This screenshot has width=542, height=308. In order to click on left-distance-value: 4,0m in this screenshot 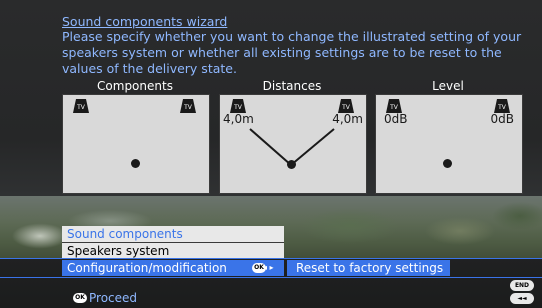, I will do `click(238, 119)`.